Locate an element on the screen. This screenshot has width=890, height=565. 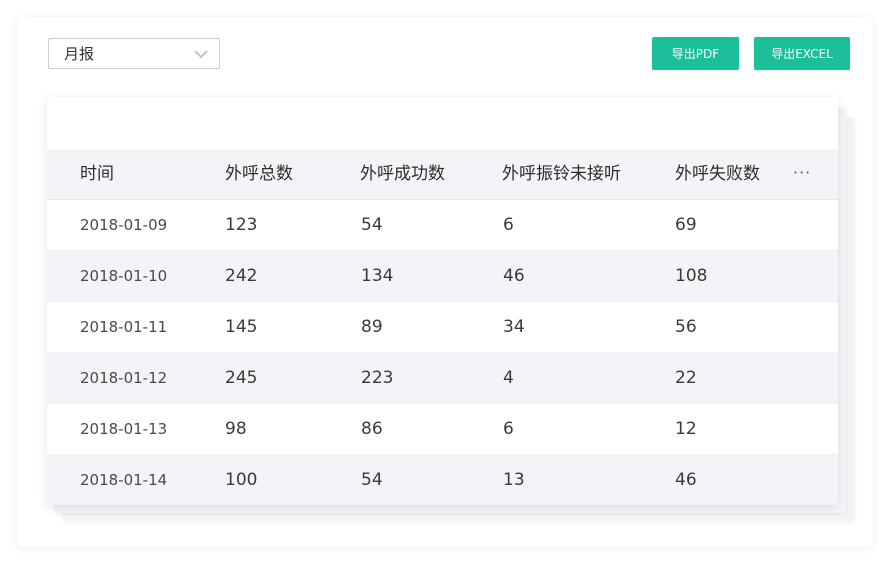
cell-total: 98 is located at coordinates (236, 429).